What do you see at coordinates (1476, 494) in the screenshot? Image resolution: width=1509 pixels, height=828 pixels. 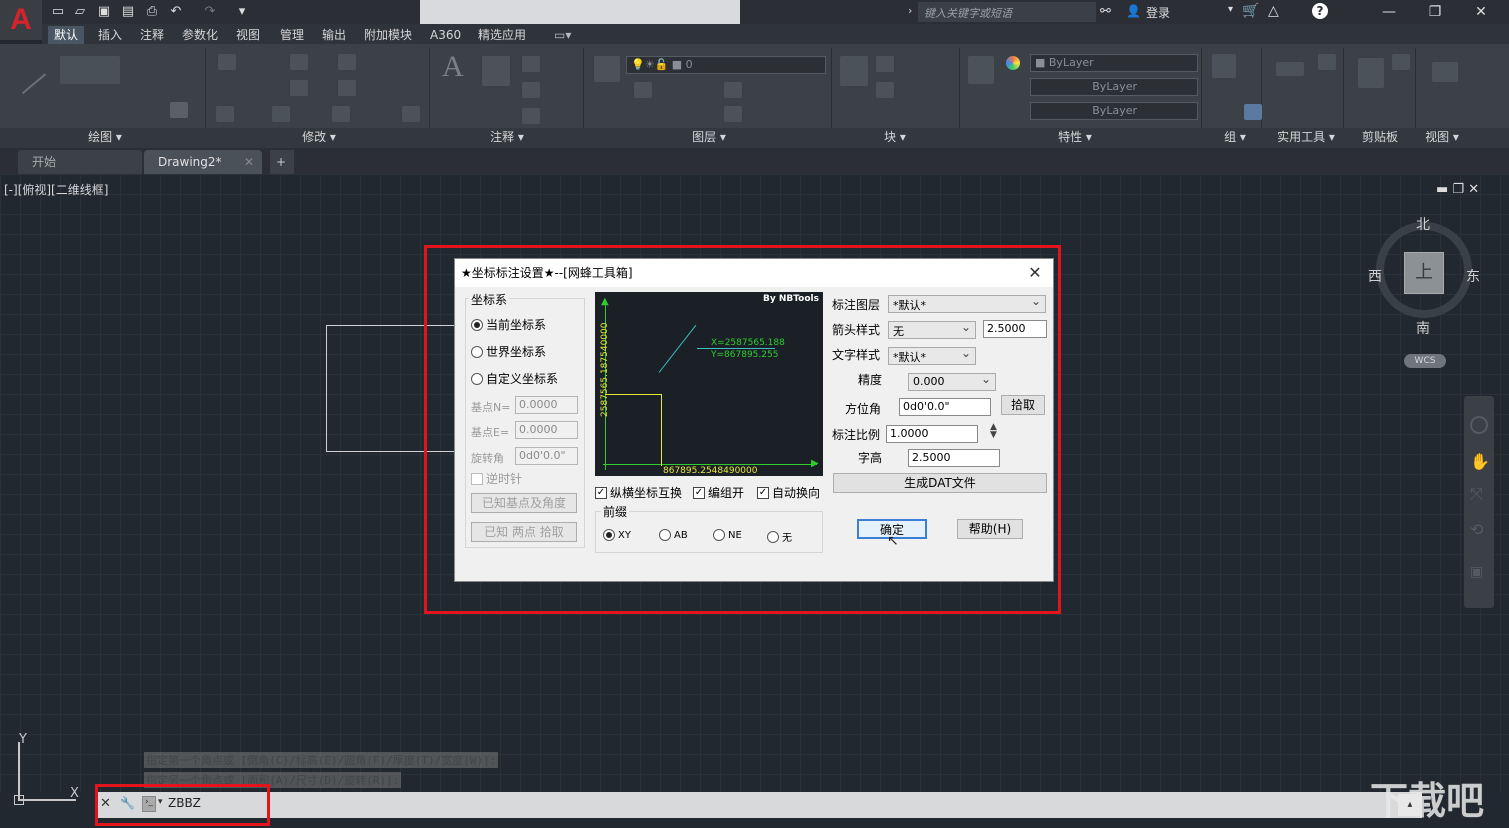 I see `zoom-extents-icon: ⤧` at bounding box center [1476, 494].